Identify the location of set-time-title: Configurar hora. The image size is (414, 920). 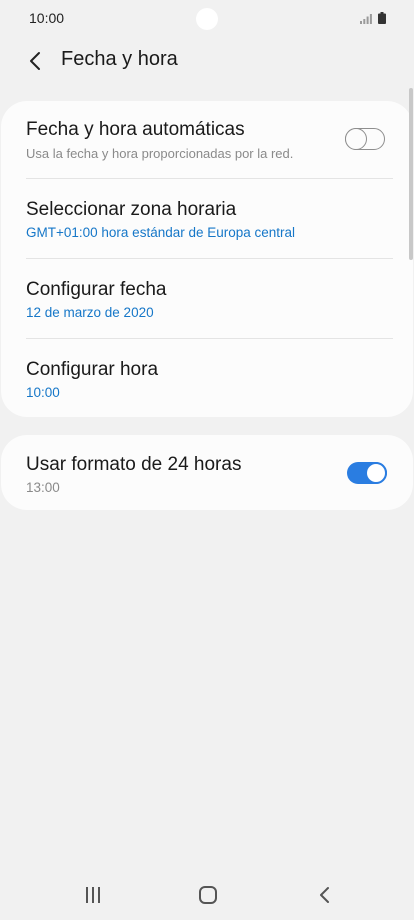
(92, 369).